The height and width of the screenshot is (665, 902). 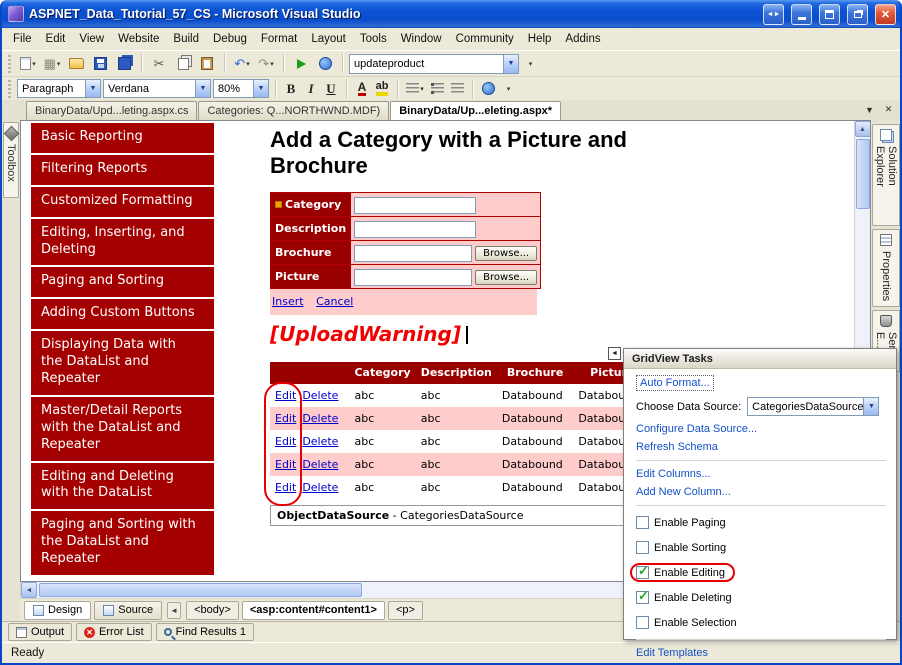 I want to click on formatbar-overflow-button: ▾, so click(x=508, y=89).